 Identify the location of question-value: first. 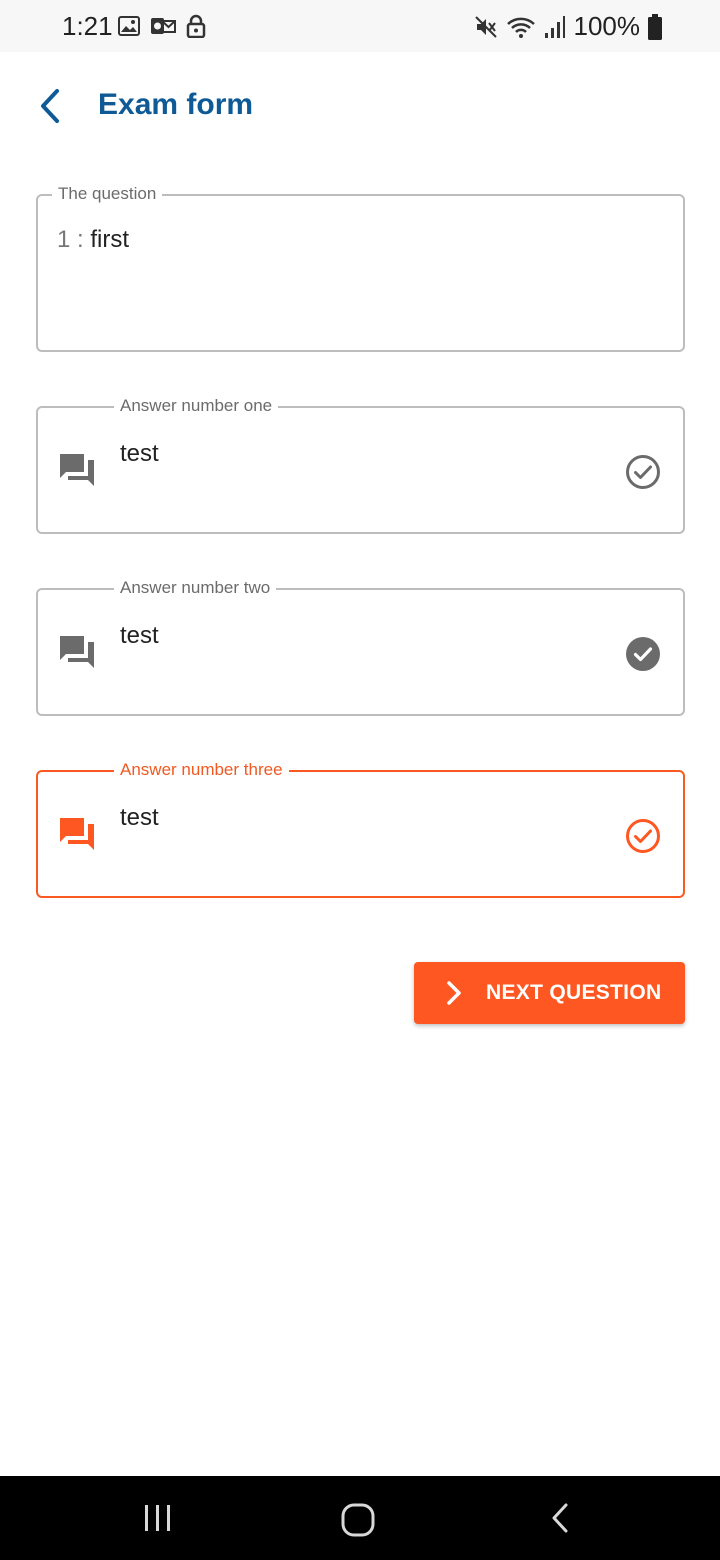
(110, 239).